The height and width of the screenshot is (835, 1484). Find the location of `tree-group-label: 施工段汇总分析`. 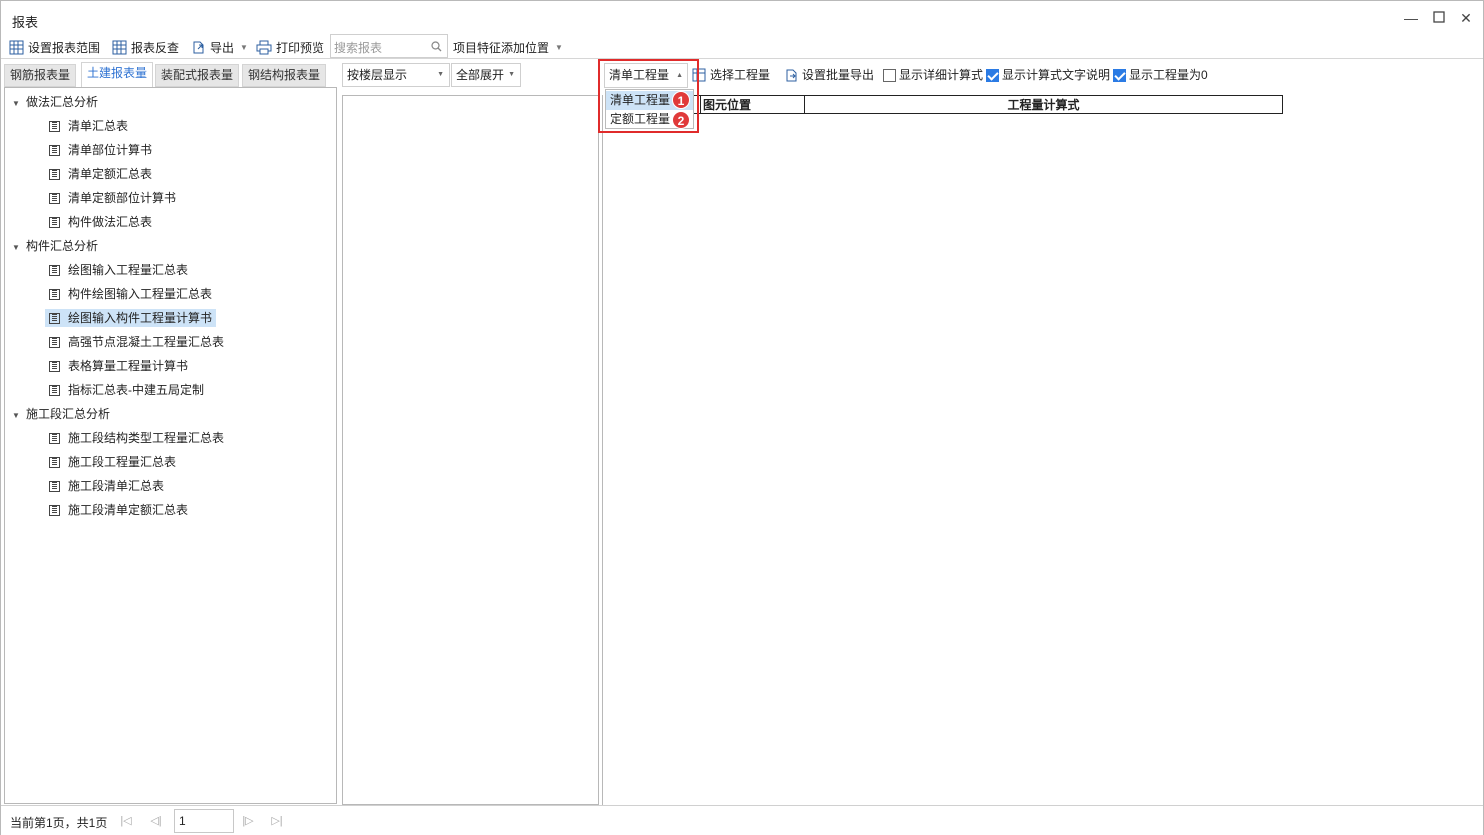

tree-group-label: 施工段汇总分析 is located at coordinates (68, 414).